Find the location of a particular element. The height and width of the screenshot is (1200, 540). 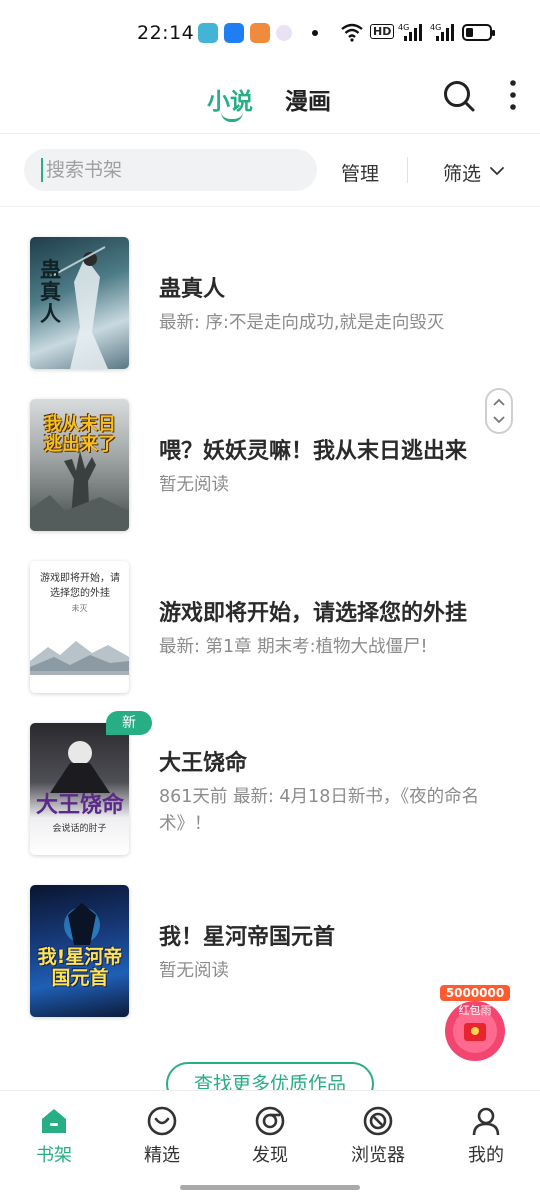

nav-label: 书架 is located at coordinates (54, 1155).